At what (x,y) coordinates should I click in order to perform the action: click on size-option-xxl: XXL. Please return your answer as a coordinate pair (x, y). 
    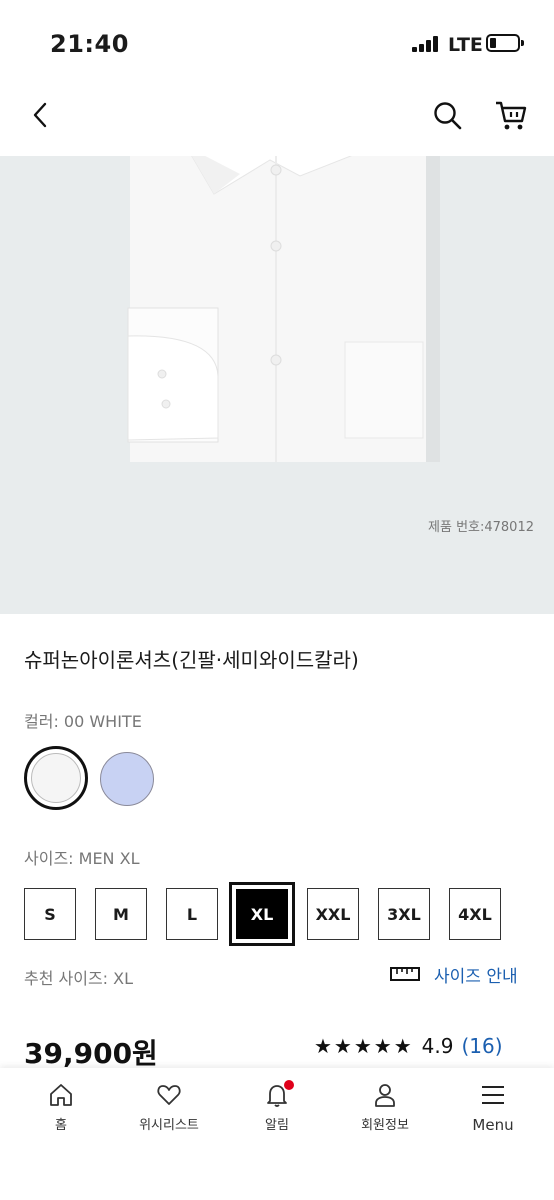
    Looking at the image, I should click on (333, 914).